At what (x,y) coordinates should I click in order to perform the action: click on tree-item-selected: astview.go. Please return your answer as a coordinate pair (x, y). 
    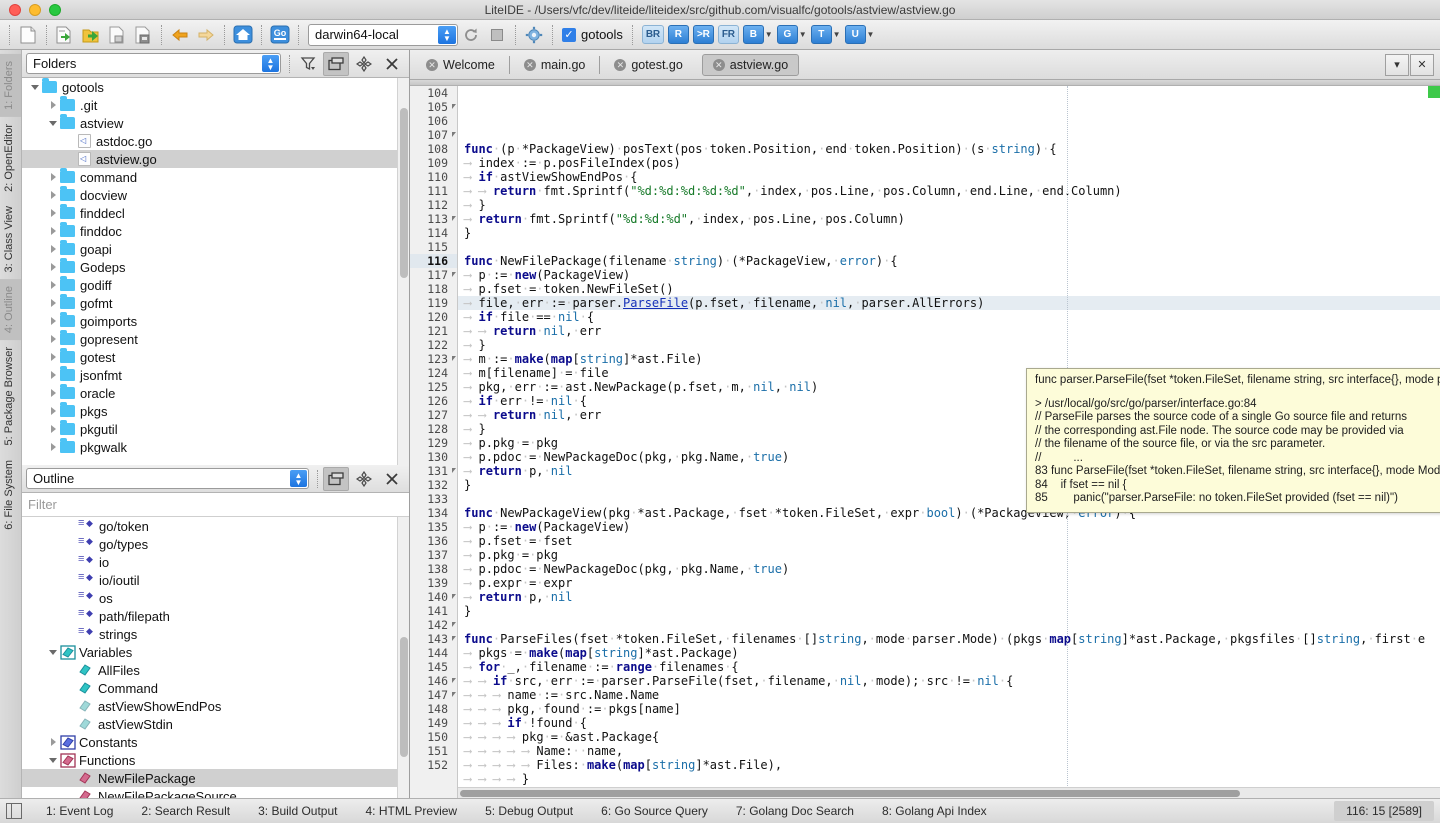
    Looking at the image, I should click on (215, 159).